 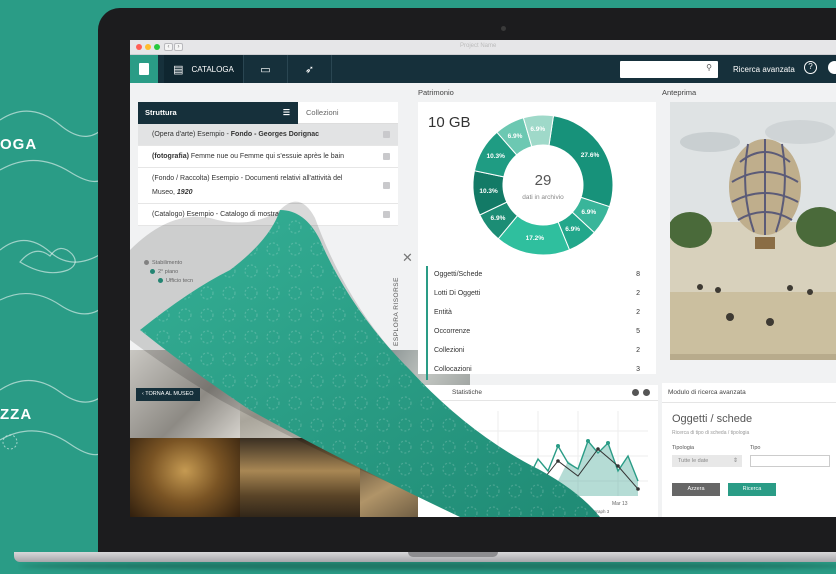 What do you see at coordinates (180, 281) in the screenshot?
I see `tree-node-label: Ufficio tecn` at bounding box center [180, 281].